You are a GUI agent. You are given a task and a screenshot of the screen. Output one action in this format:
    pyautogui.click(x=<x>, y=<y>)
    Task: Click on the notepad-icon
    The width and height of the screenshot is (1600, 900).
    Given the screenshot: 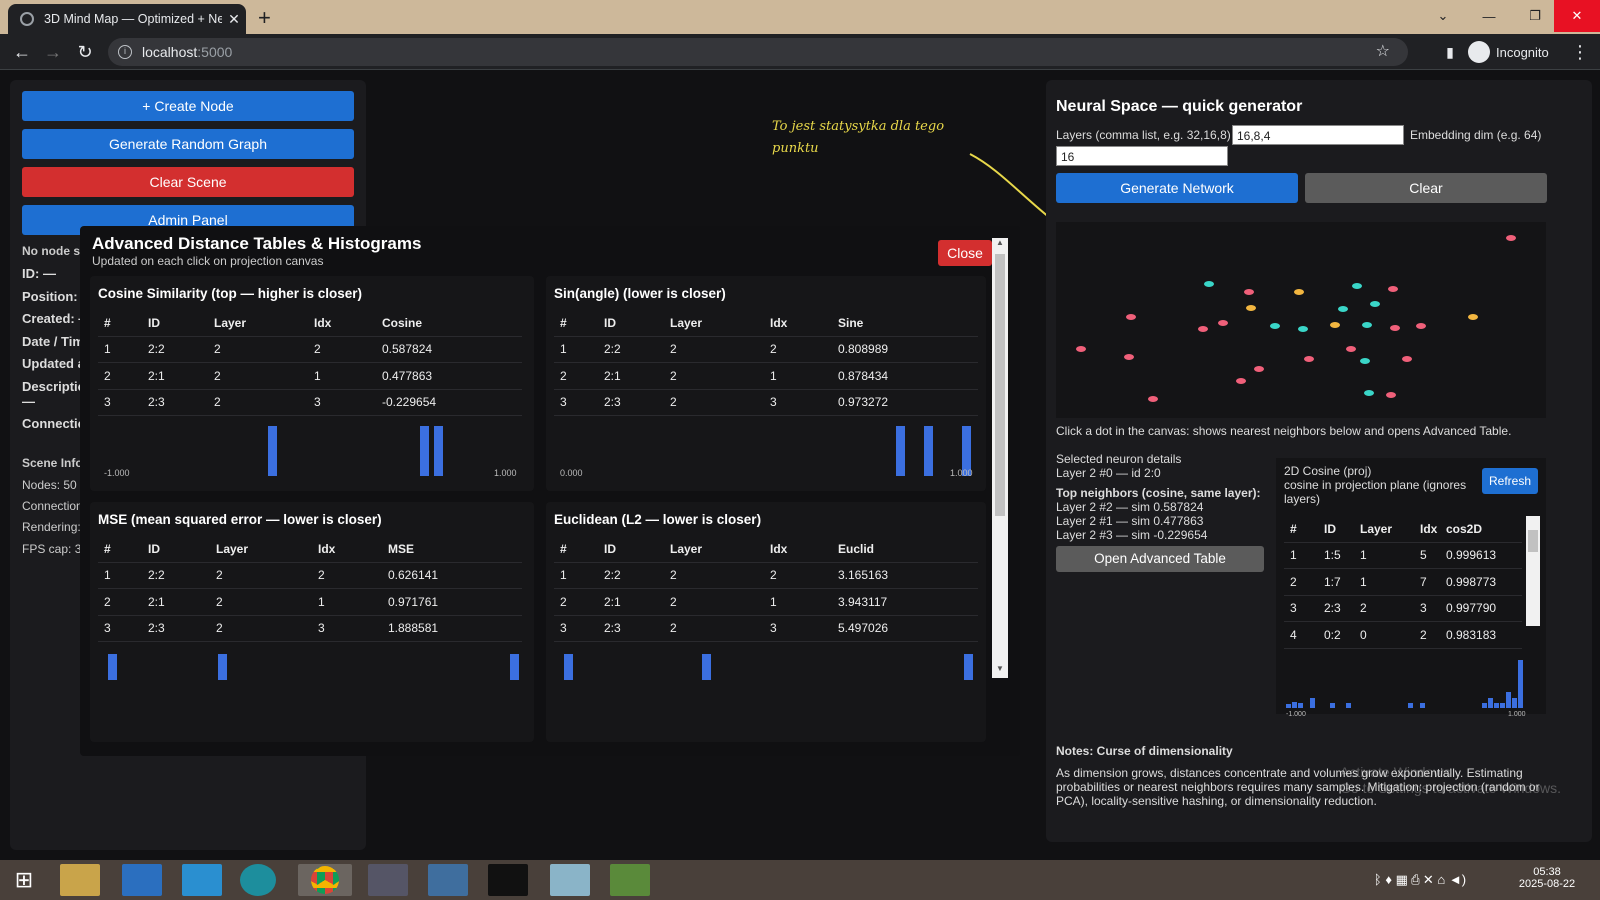 What is the action you would take?
    pyautogui.click(x=570, y=880)
    